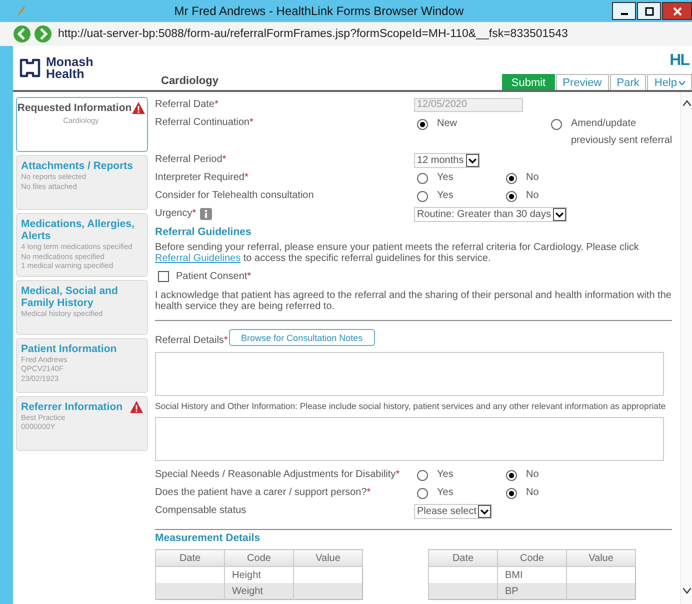 The width and height of the screenshot is (692, 604). Describe the element at coordinates (409, 439) in the screenshot. I see `social-history-field` at that location.